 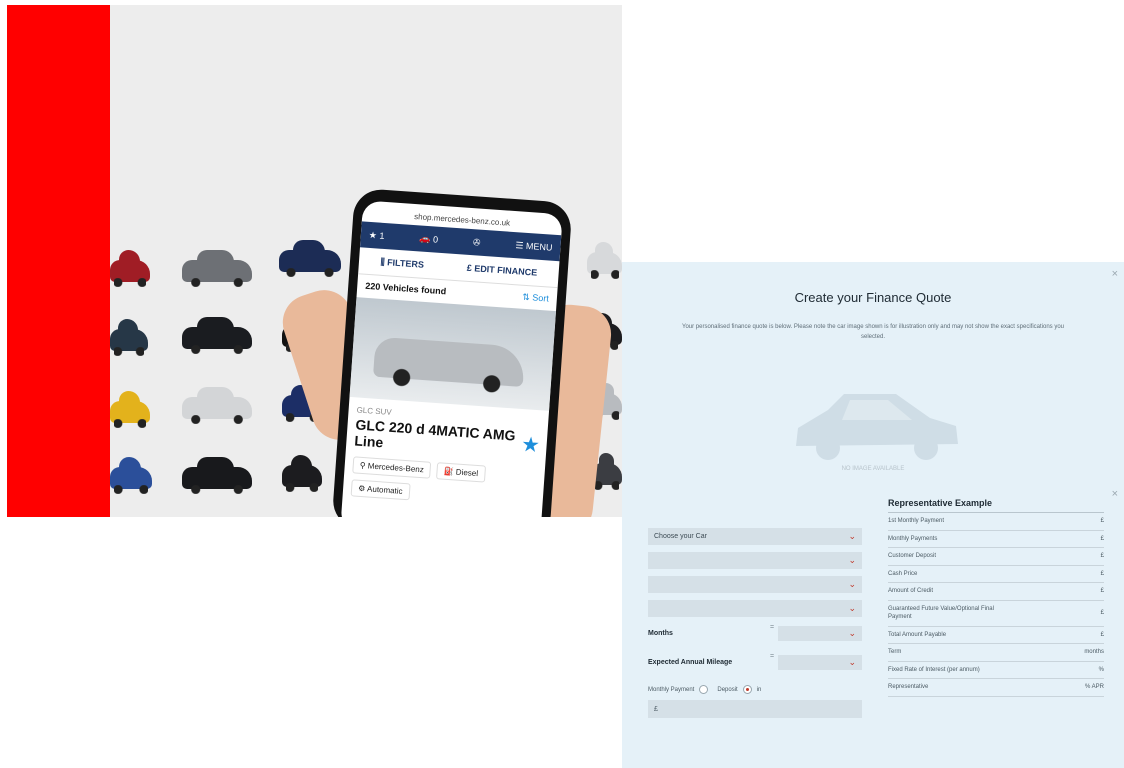 I want to click on deposit-radio, so click(x=747, y=689).